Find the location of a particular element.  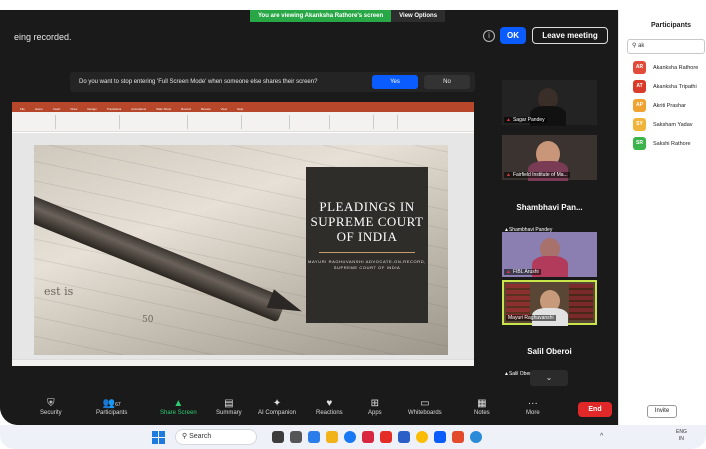

yes-button: Yes is located at coordinates (395, 82).